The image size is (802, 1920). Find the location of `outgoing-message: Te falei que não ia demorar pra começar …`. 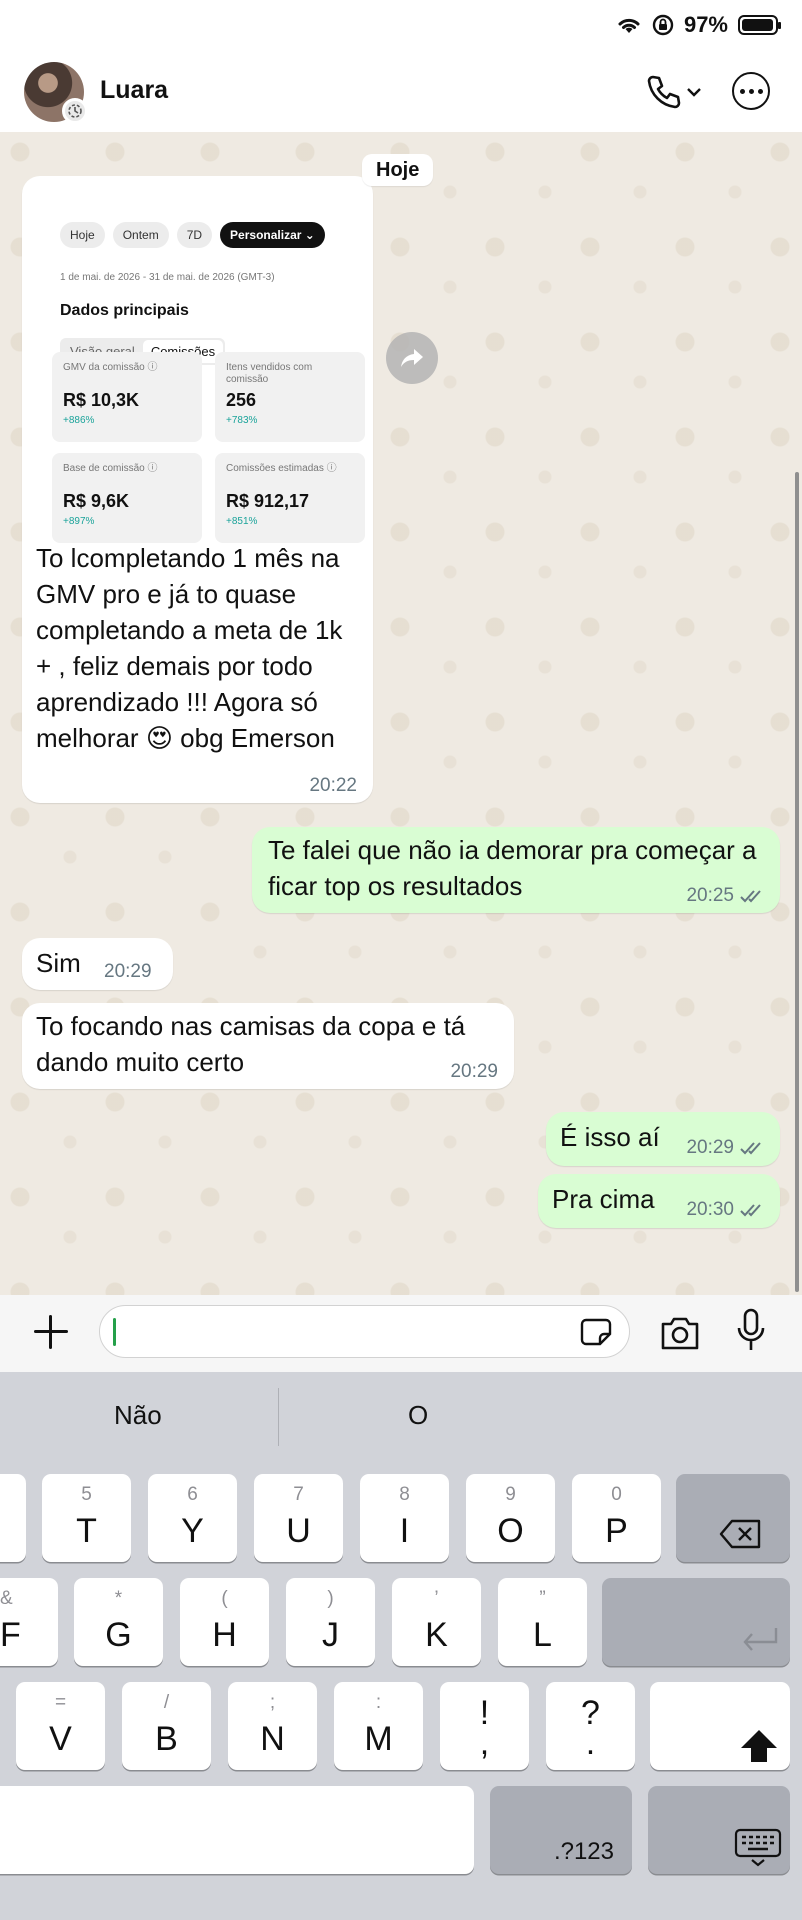

outgoing-message: Te falei que não ia demorar pra começar … is located at coordinates (516, 870).